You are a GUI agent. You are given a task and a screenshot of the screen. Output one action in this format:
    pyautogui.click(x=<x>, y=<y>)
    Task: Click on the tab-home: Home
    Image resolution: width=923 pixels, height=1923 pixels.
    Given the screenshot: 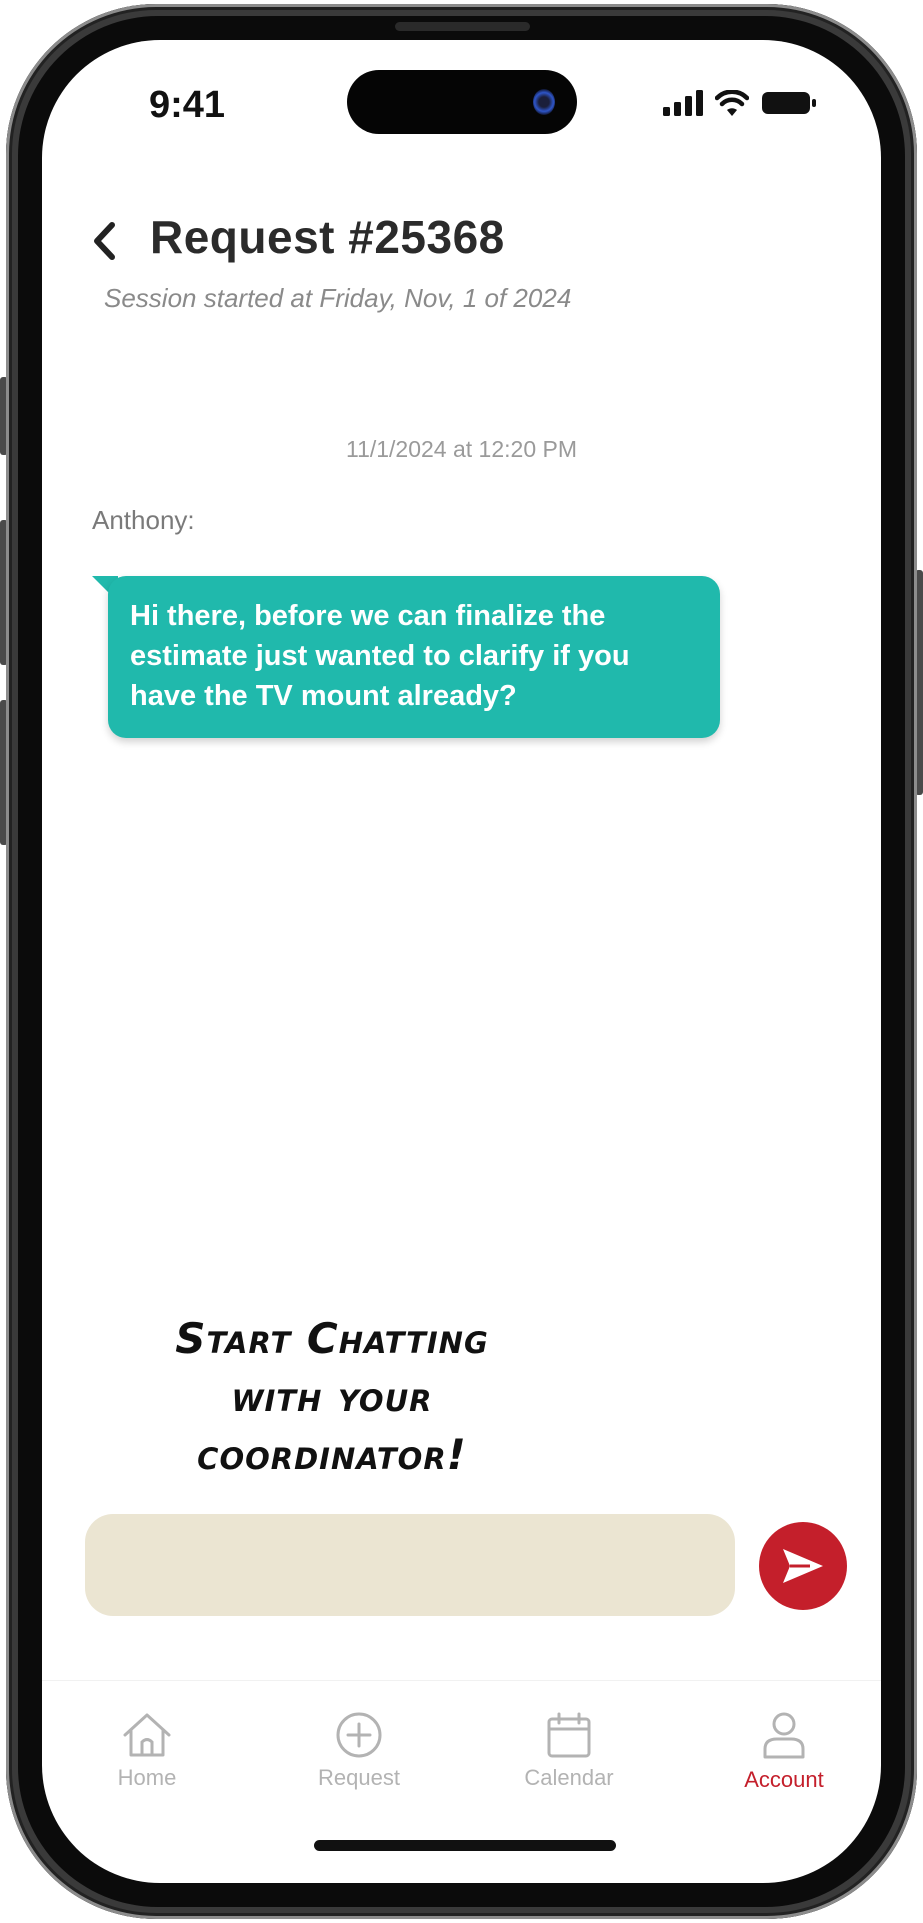 What is the action you would take?
    pyautogui.click(x=147, y=1751)
    